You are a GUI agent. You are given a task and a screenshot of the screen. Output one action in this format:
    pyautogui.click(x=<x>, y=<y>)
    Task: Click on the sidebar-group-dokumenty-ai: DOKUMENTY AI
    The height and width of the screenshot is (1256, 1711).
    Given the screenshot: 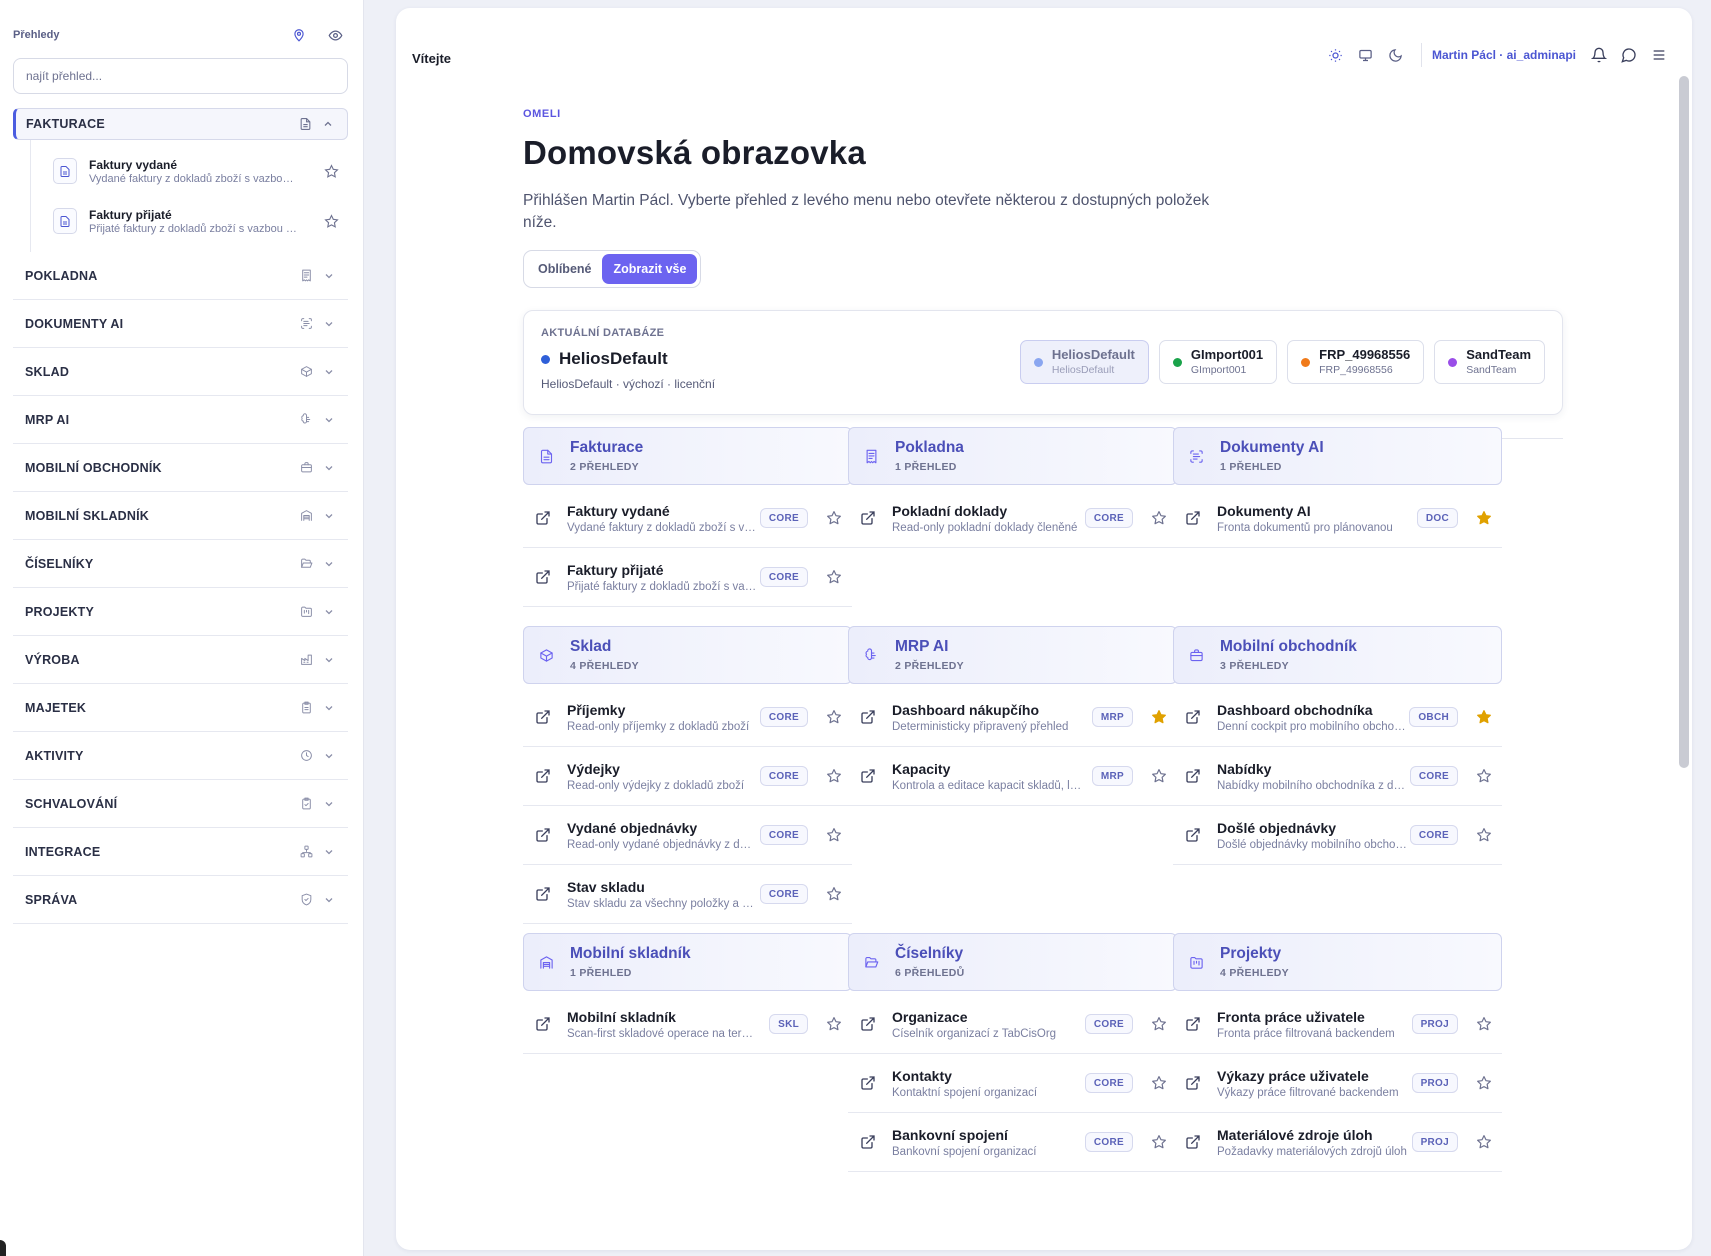 What is the action you would take?
    pyautogui.click(x=180, y=324)
    